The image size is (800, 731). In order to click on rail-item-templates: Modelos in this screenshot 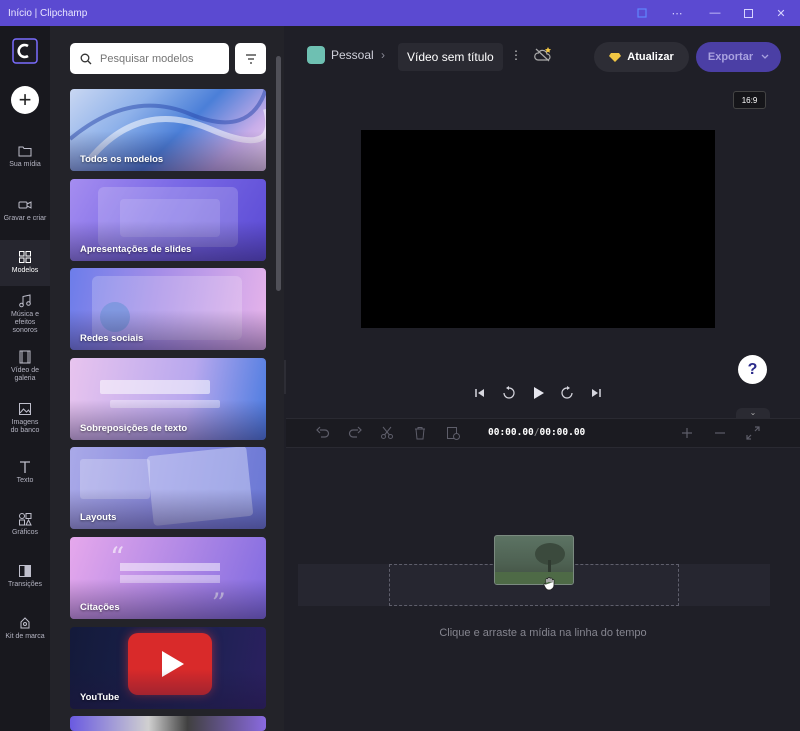, I will do `click(25, 263)`.